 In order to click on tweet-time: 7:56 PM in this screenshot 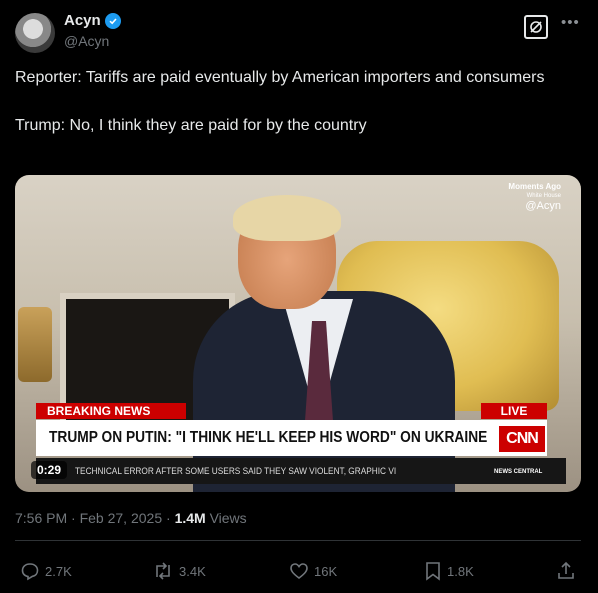, I will do `click(41, 518)`.